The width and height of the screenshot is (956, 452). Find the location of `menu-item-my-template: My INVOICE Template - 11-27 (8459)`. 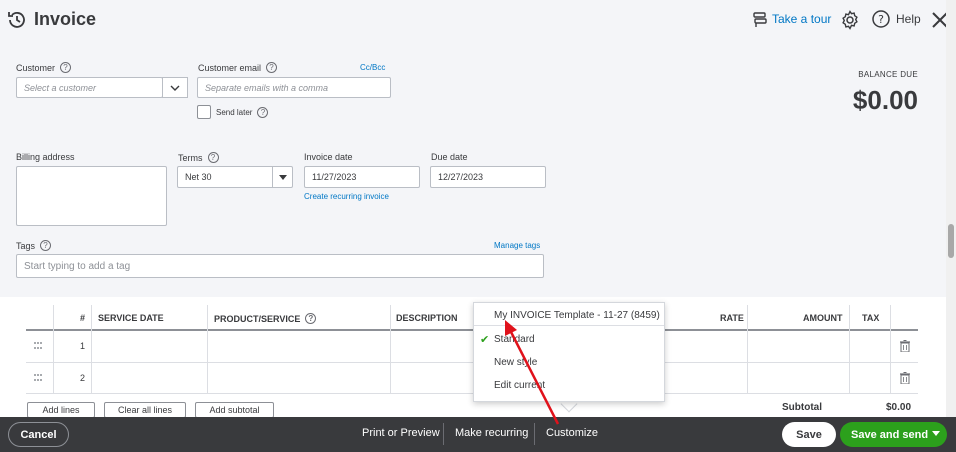

menu-item-my-template: My INVOICE Template - 11-27 (8459) is located at coordinates (577, 315).